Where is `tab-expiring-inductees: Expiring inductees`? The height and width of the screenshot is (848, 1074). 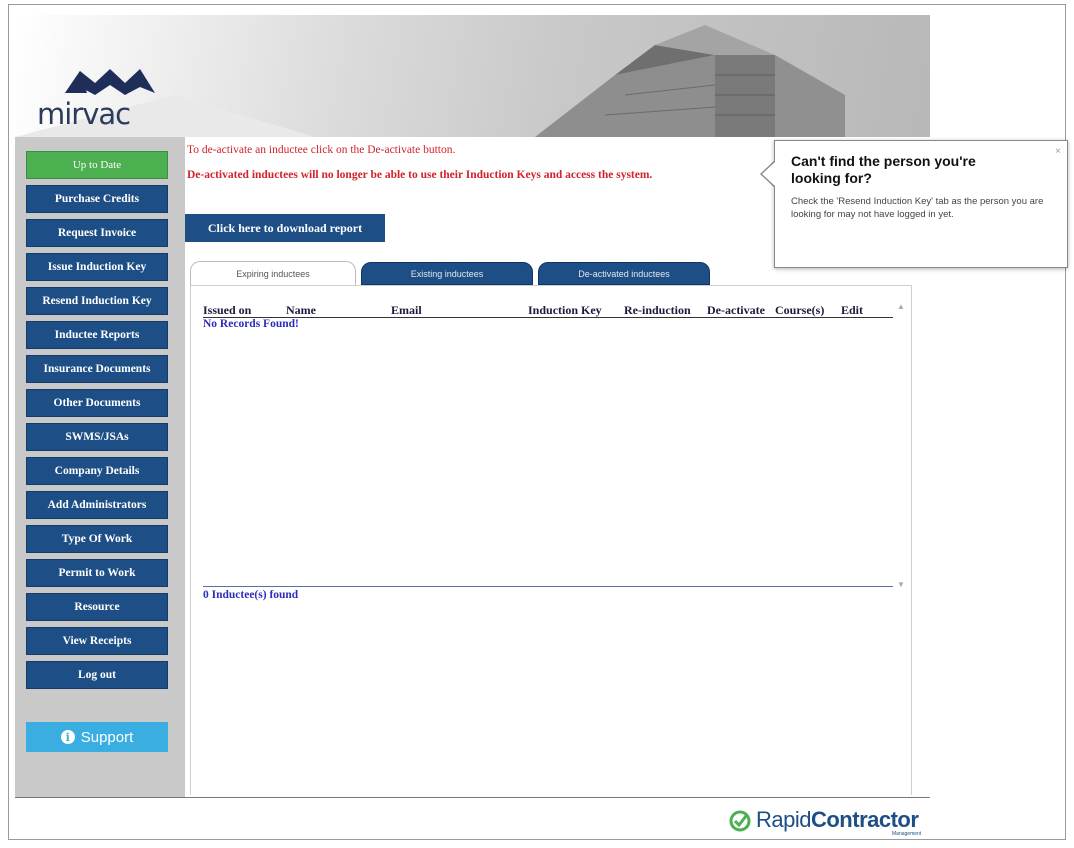
tab-expiring-inductees: Expiring inductees is located at coordinates (273, 273).